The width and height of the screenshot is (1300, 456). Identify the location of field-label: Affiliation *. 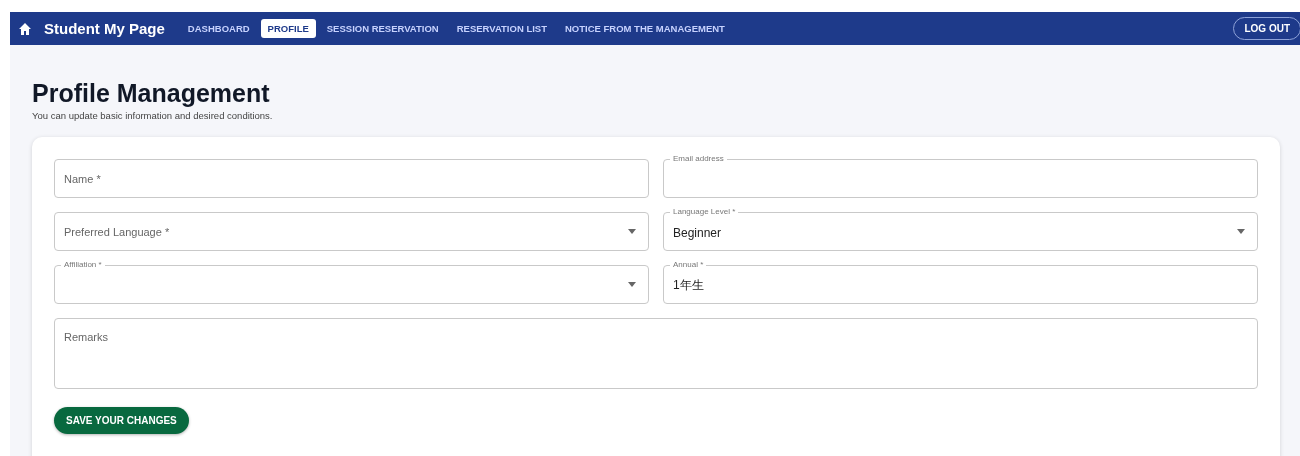
(83, 264).